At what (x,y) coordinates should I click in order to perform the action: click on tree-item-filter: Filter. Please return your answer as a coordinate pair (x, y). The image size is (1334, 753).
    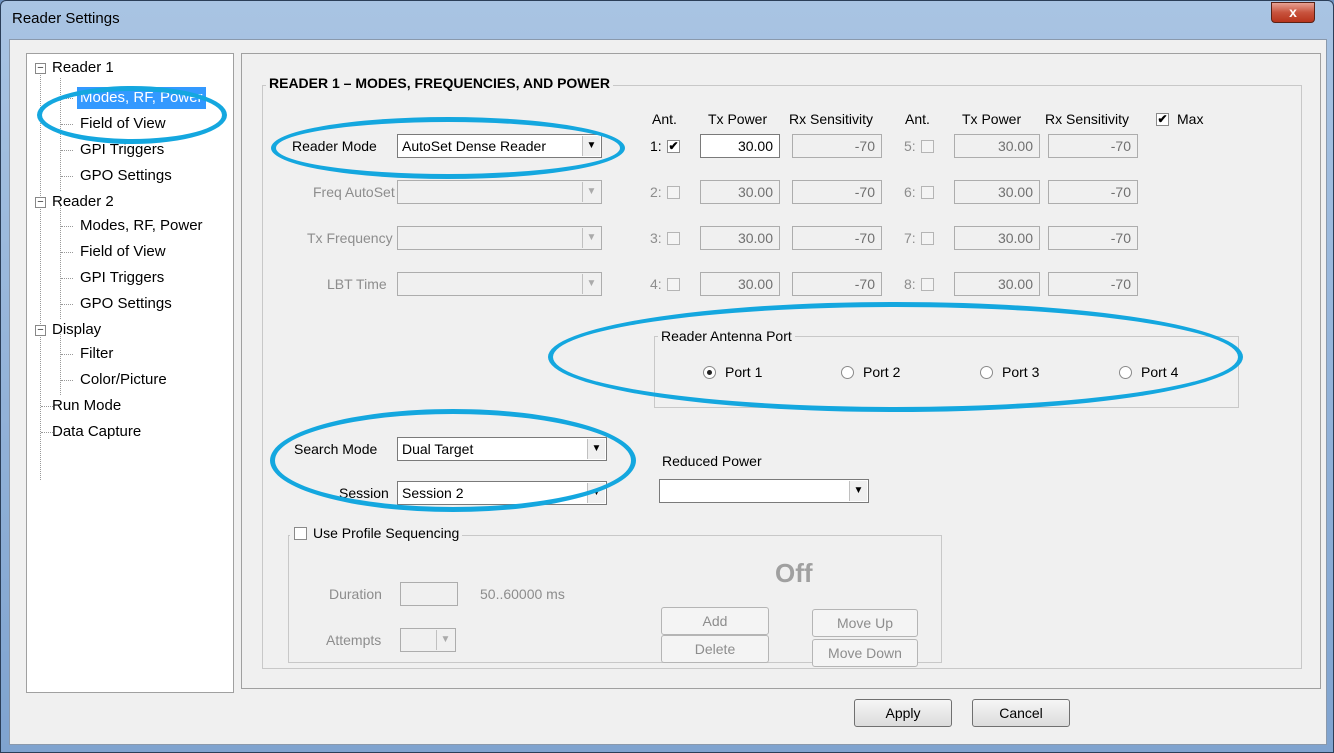
    Looking at the image, I should click on (96, 354).